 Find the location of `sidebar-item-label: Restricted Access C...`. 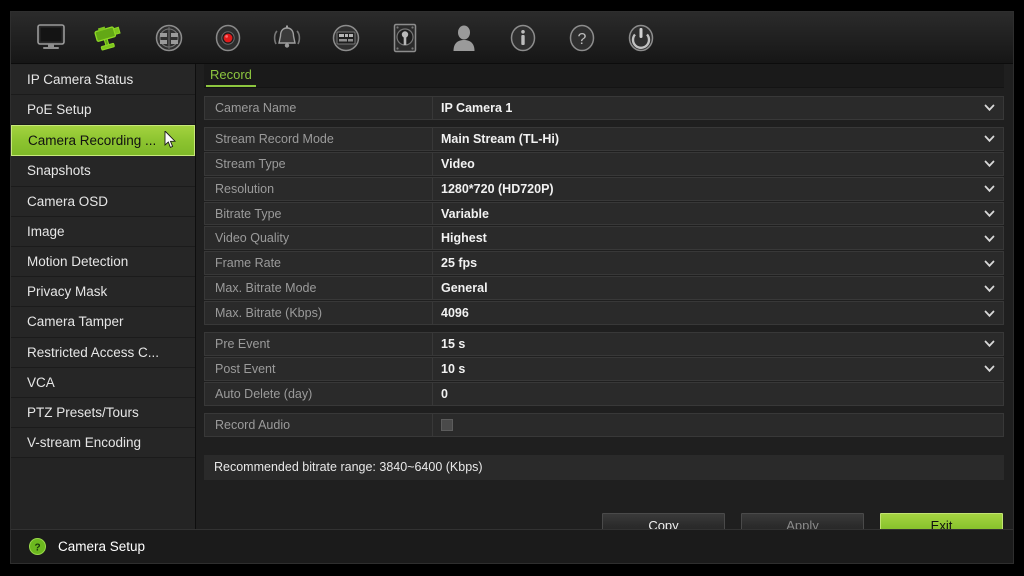

sidebar-item-label: Restricted Access C... is located at coordinates (93, 352).